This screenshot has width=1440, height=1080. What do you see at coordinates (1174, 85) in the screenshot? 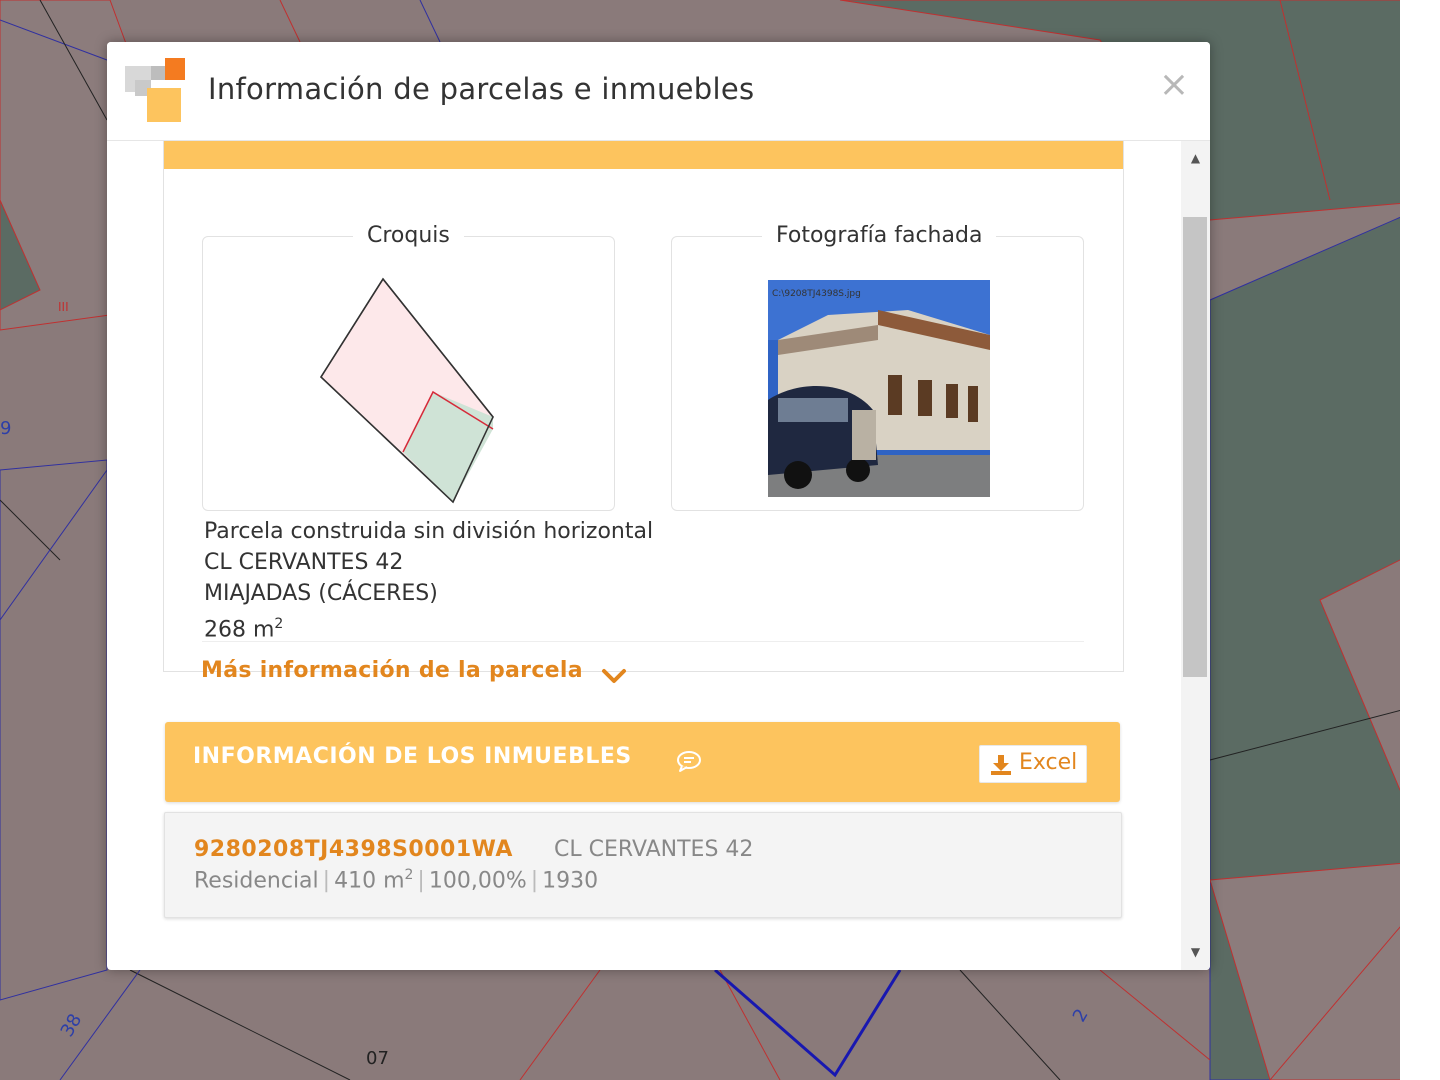
I see `close-icon: ×` at bounding box center [1174, 85].